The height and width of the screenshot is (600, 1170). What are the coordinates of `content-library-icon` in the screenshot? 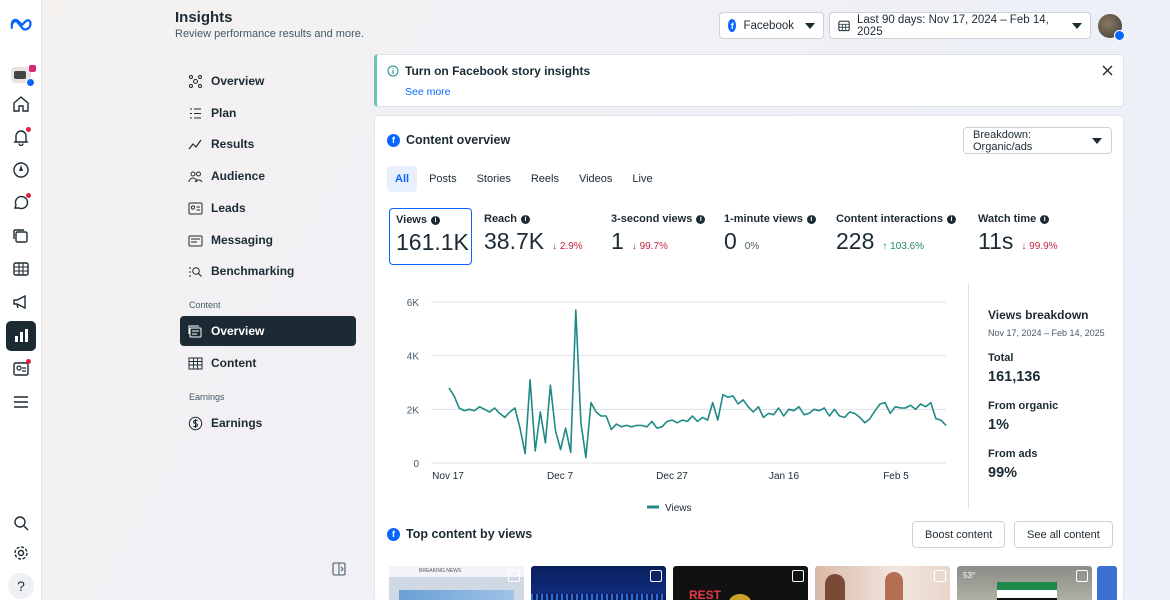 It's located at (21, 236).